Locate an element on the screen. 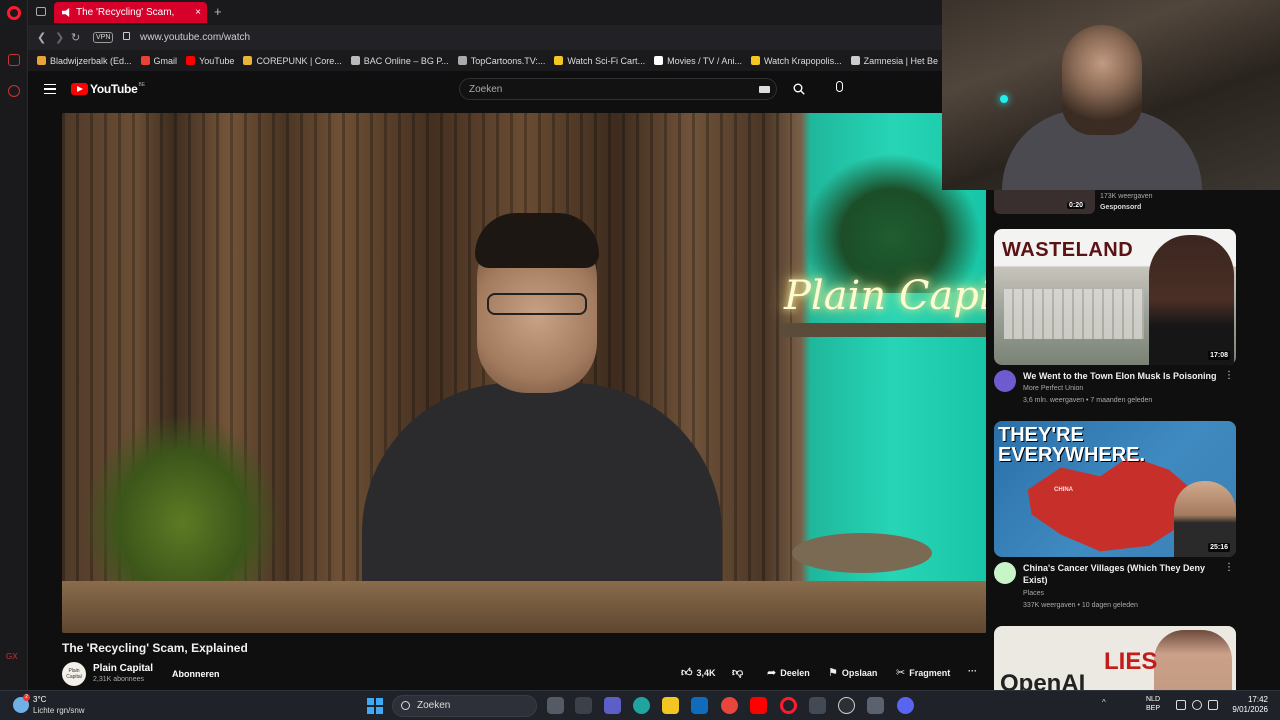 The image size is (1280, 720). opera-gx-icon is located at coordinates (788, 705).